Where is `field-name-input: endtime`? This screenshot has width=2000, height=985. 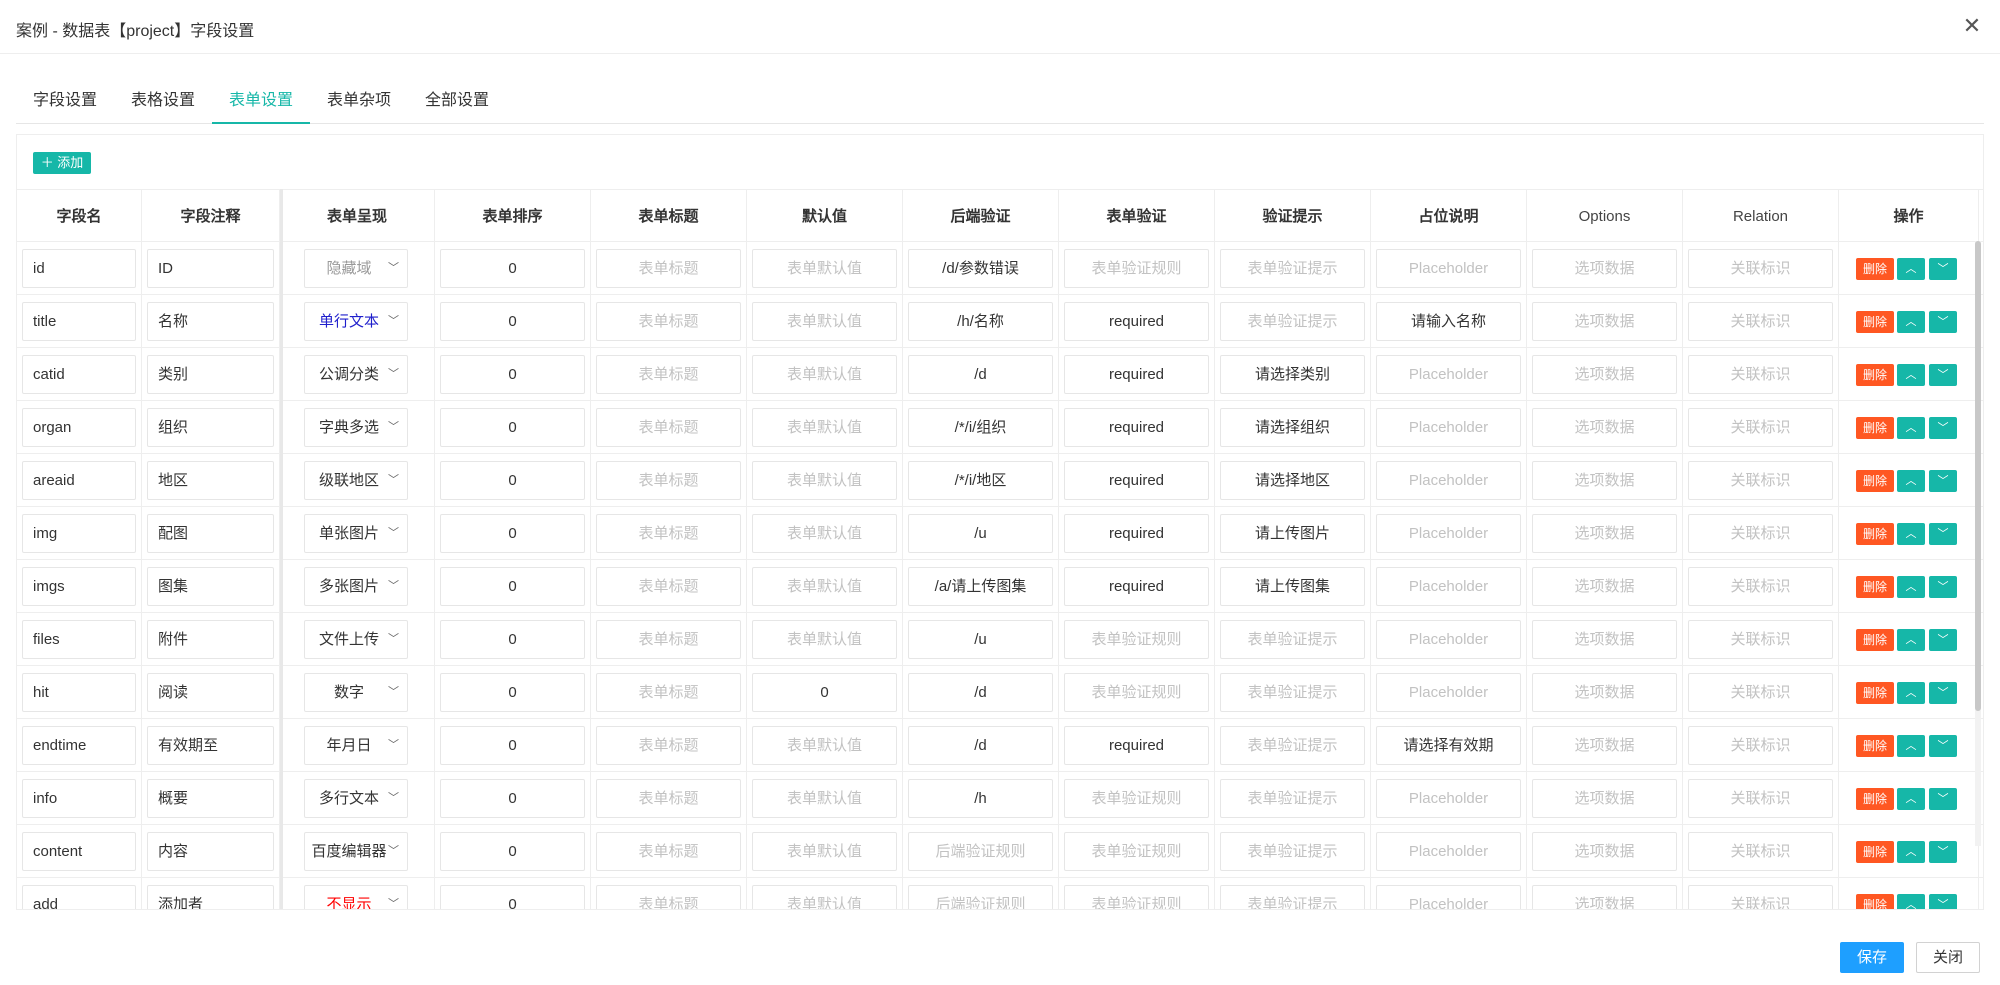
field-name-input: endtime is located at coordinates (79, 745).